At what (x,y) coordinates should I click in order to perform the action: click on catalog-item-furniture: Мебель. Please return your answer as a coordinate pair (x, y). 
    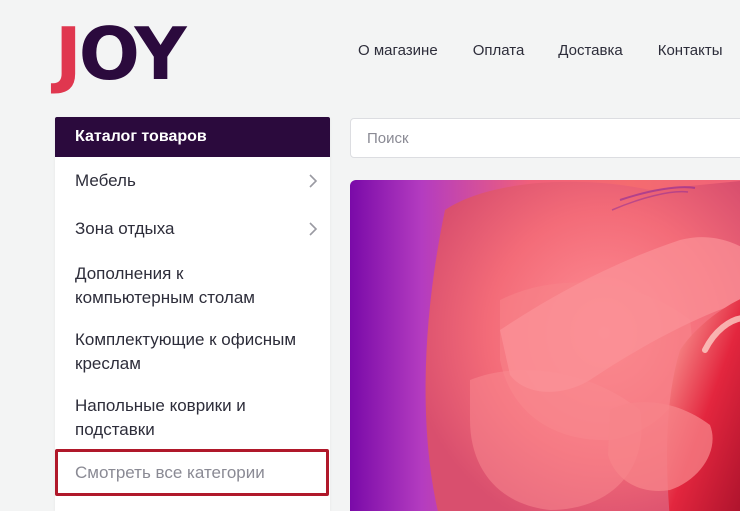
    Looking at the image, I should click on (192, 181).